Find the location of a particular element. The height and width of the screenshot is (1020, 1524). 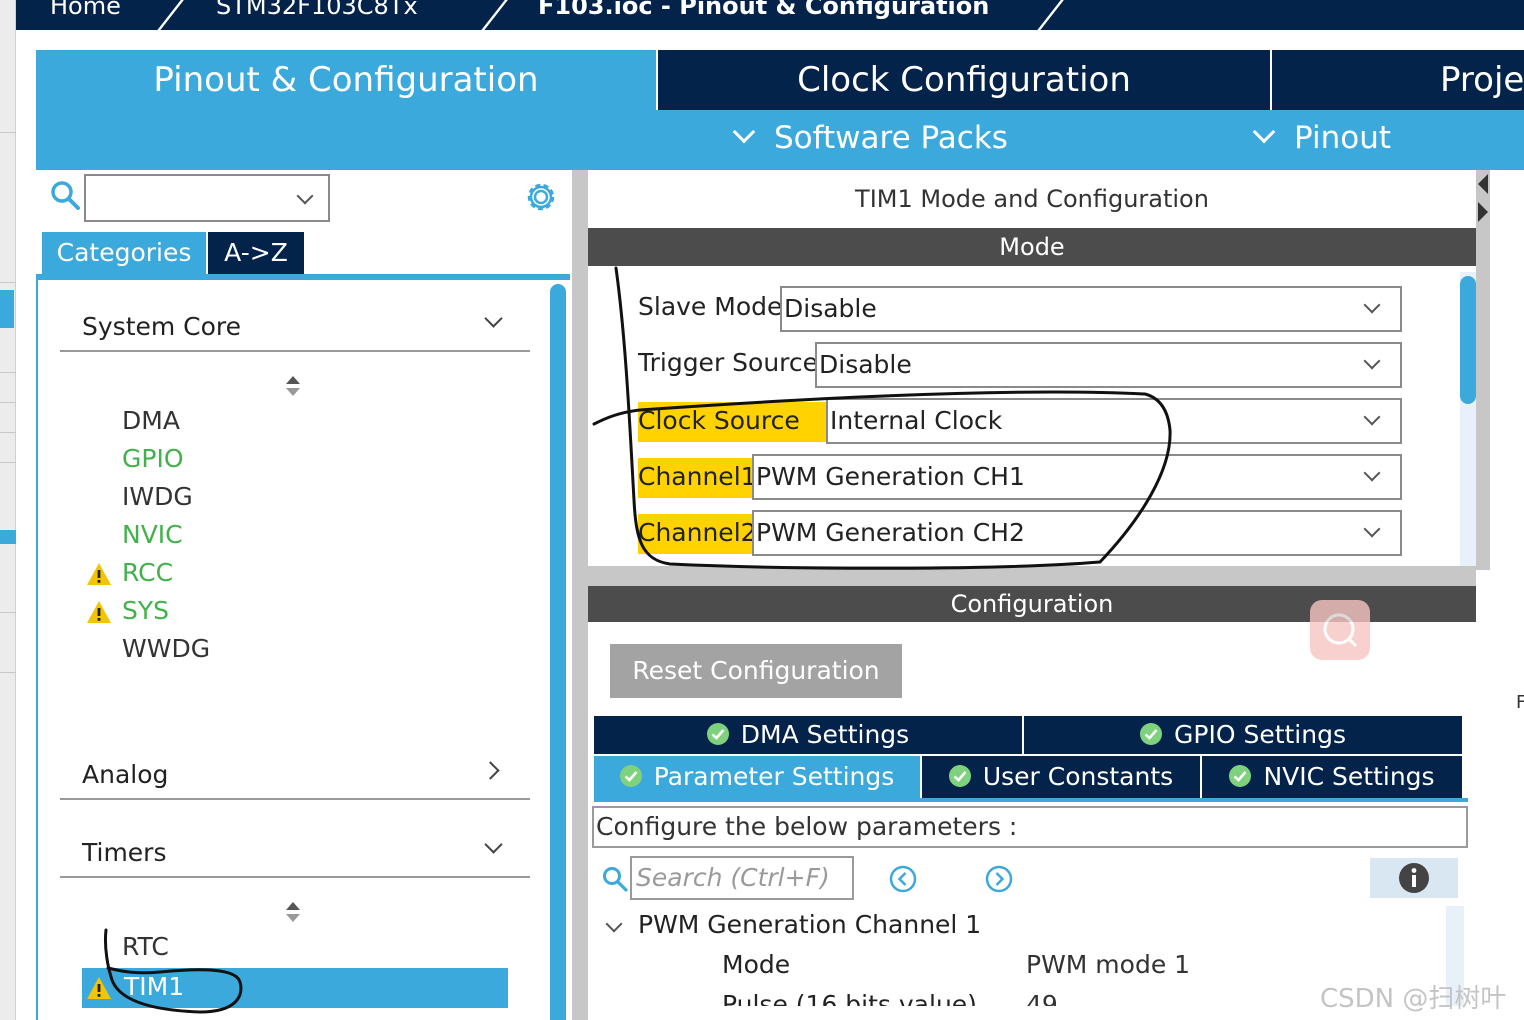

tab-user-constants: User Constants is located at coordinates (1061, 777).